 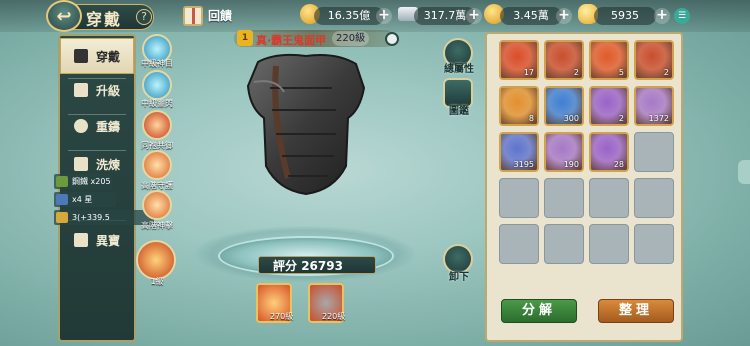 I want to click on slot-level: 270級, so click(x=282, y=316).